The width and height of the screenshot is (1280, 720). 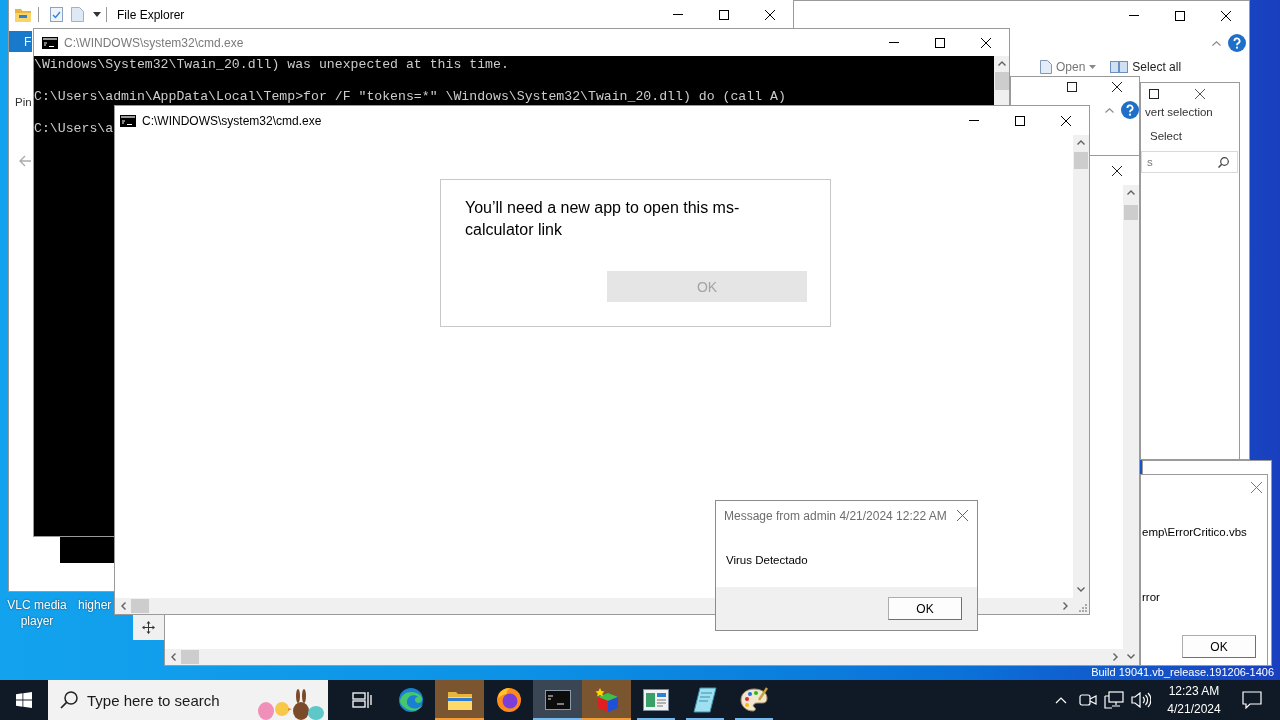 What do you see at coordinates (1179, 112) in the screenshot?
I see `ribbon-command: vert selection` at bounding box center [1179, 112].